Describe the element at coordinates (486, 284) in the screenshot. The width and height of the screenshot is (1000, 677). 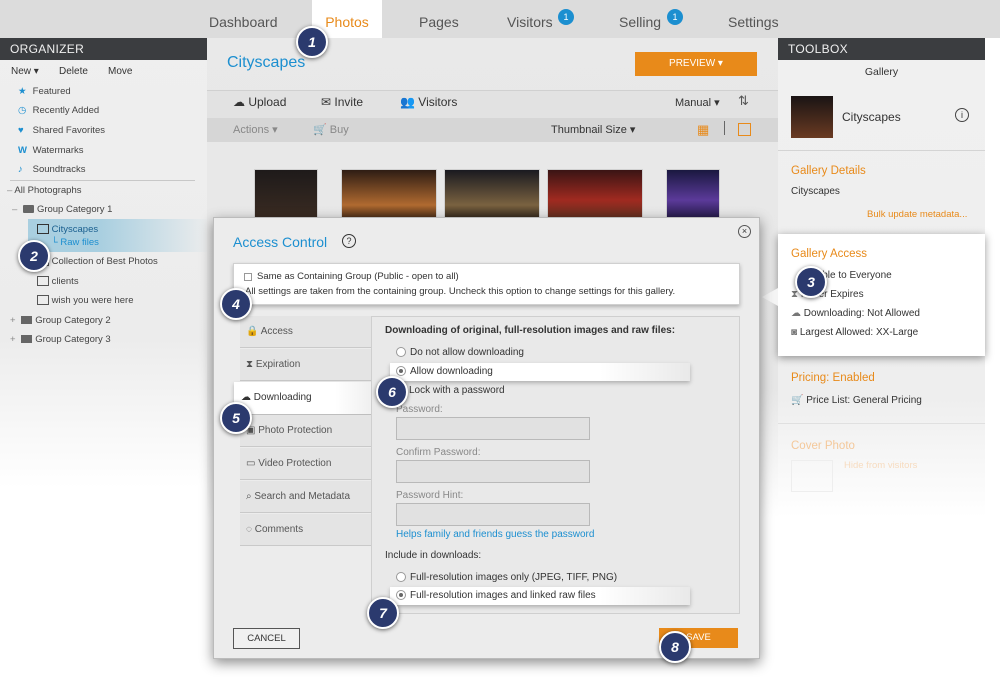
I see `same-as-group-box` at that location.